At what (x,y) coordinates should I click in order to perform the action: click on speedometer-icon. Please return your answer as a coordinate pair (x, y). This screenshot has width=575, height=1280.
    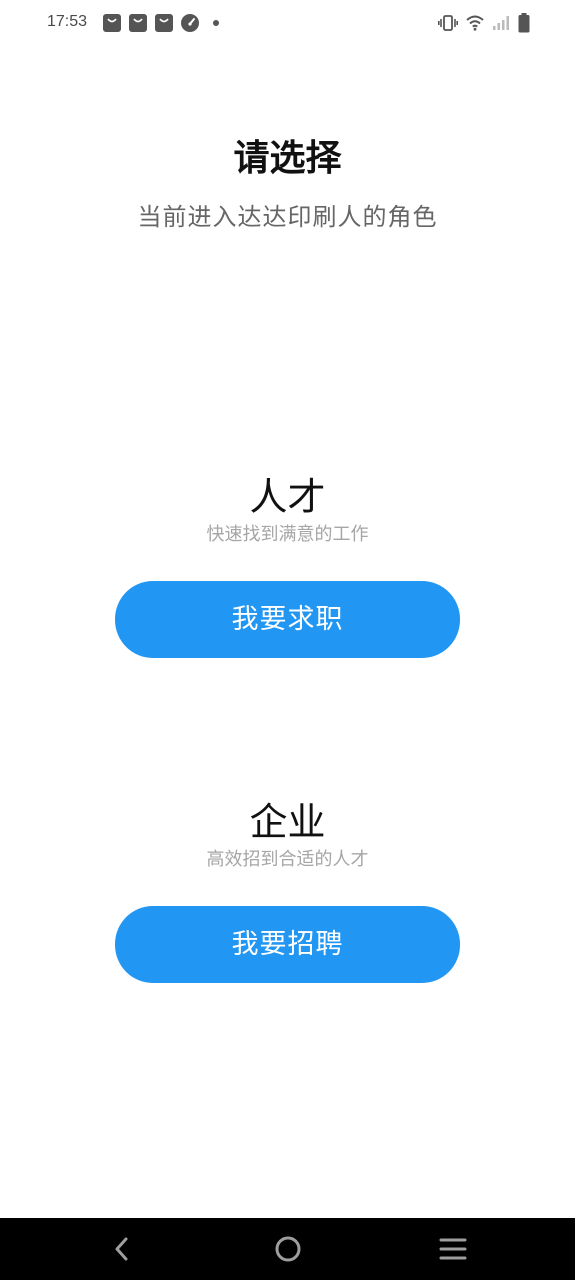
    Looking at the image, I should click on (190, 23).